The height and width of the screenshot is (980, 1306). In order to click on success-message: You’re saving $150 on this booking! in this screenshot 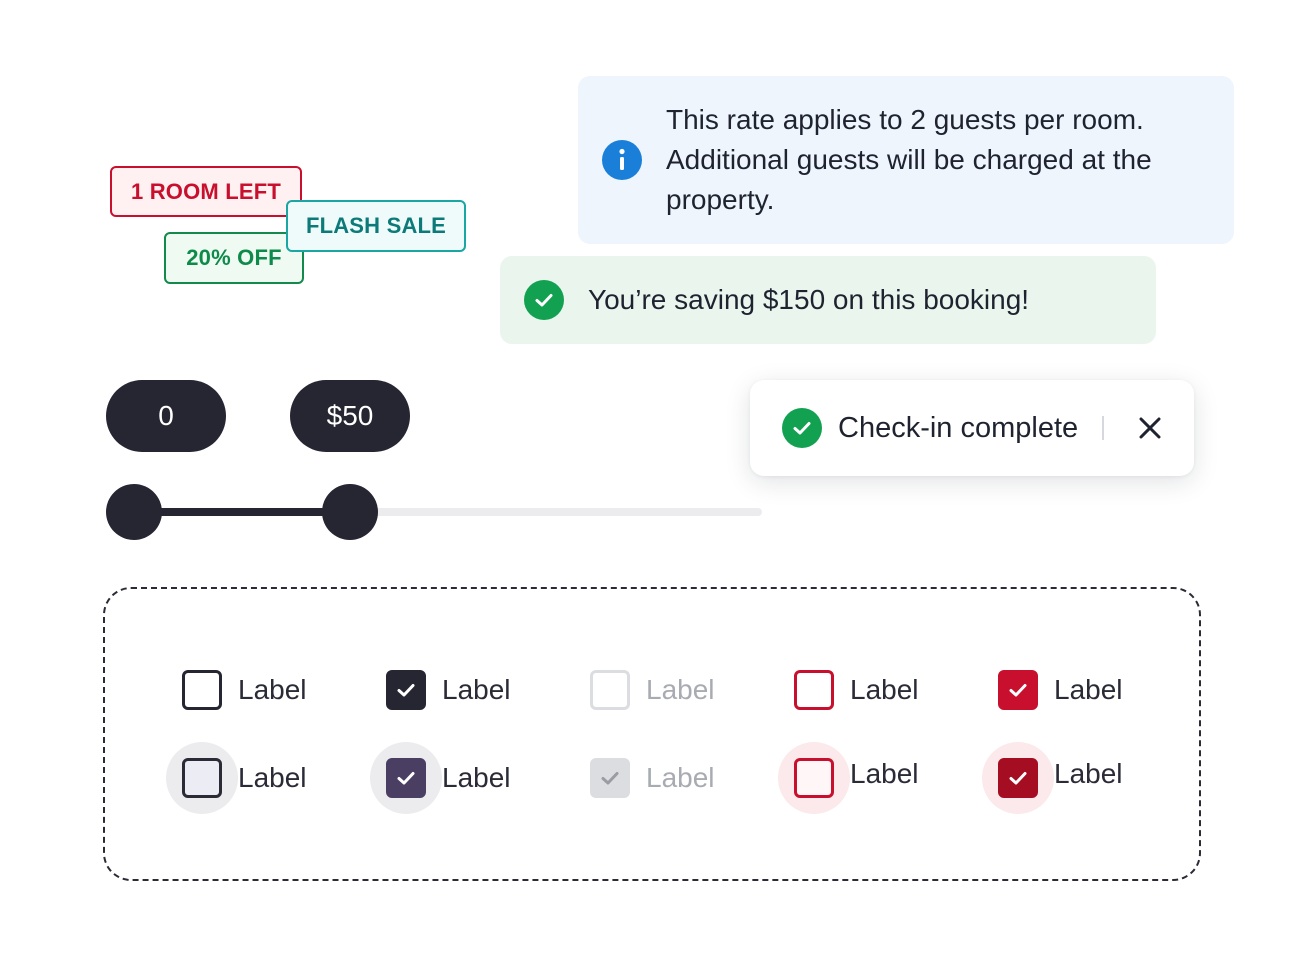, I will do `click(809, 299)`.